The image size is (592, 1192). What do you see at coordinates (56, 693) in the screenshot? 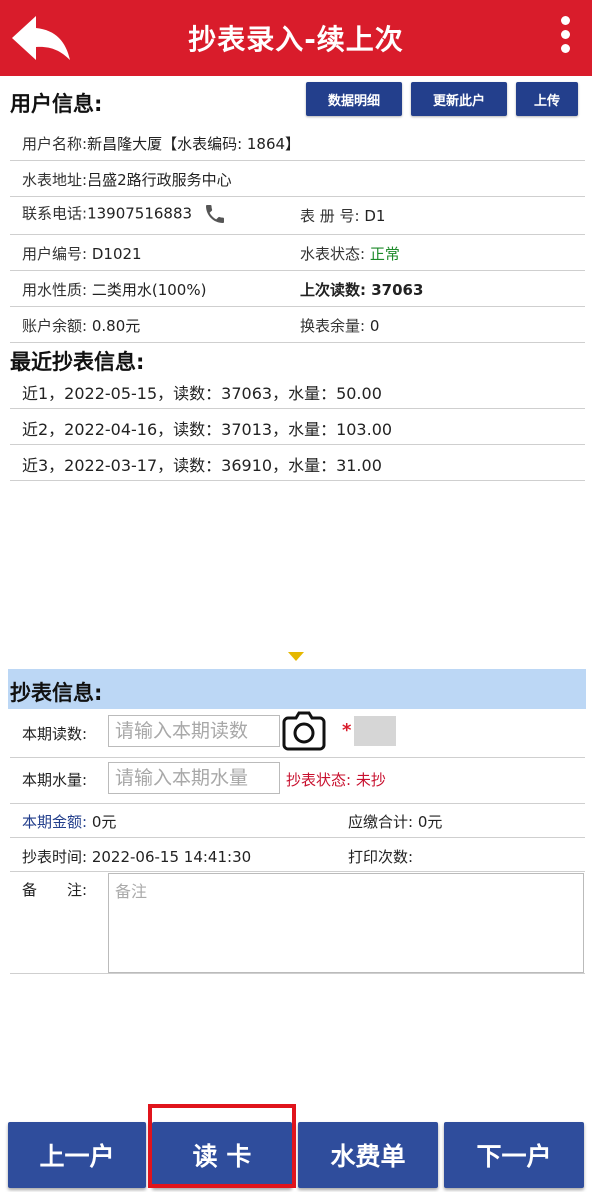
I see `reading-info-title: 抄表信息:` at bounding box center [56, 693].